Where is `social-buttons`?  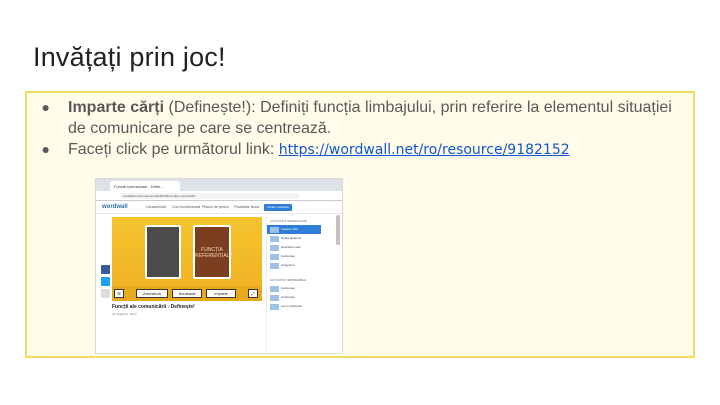
social-buttons is located at coordinates (105, 283).